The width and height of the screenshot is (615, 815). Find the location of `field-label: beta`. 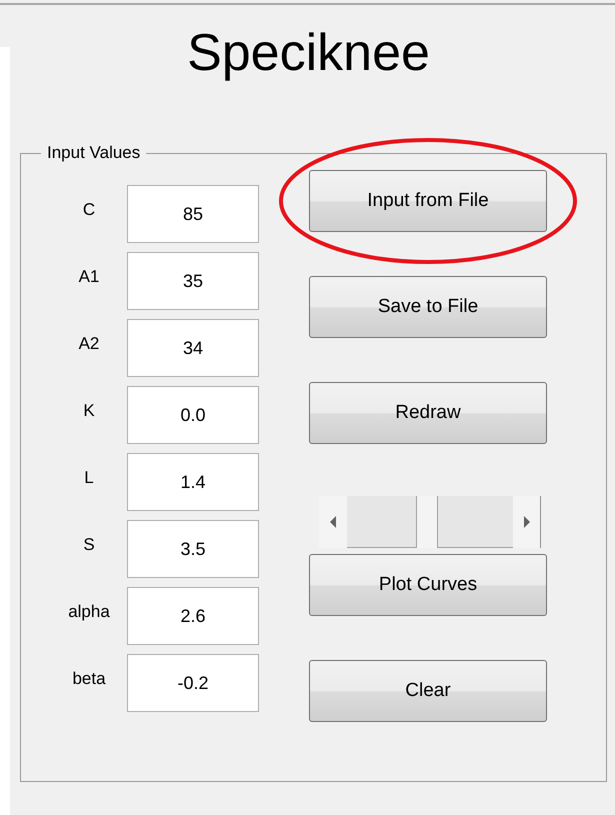

field-label: beta is located at coordinates (89, 678).